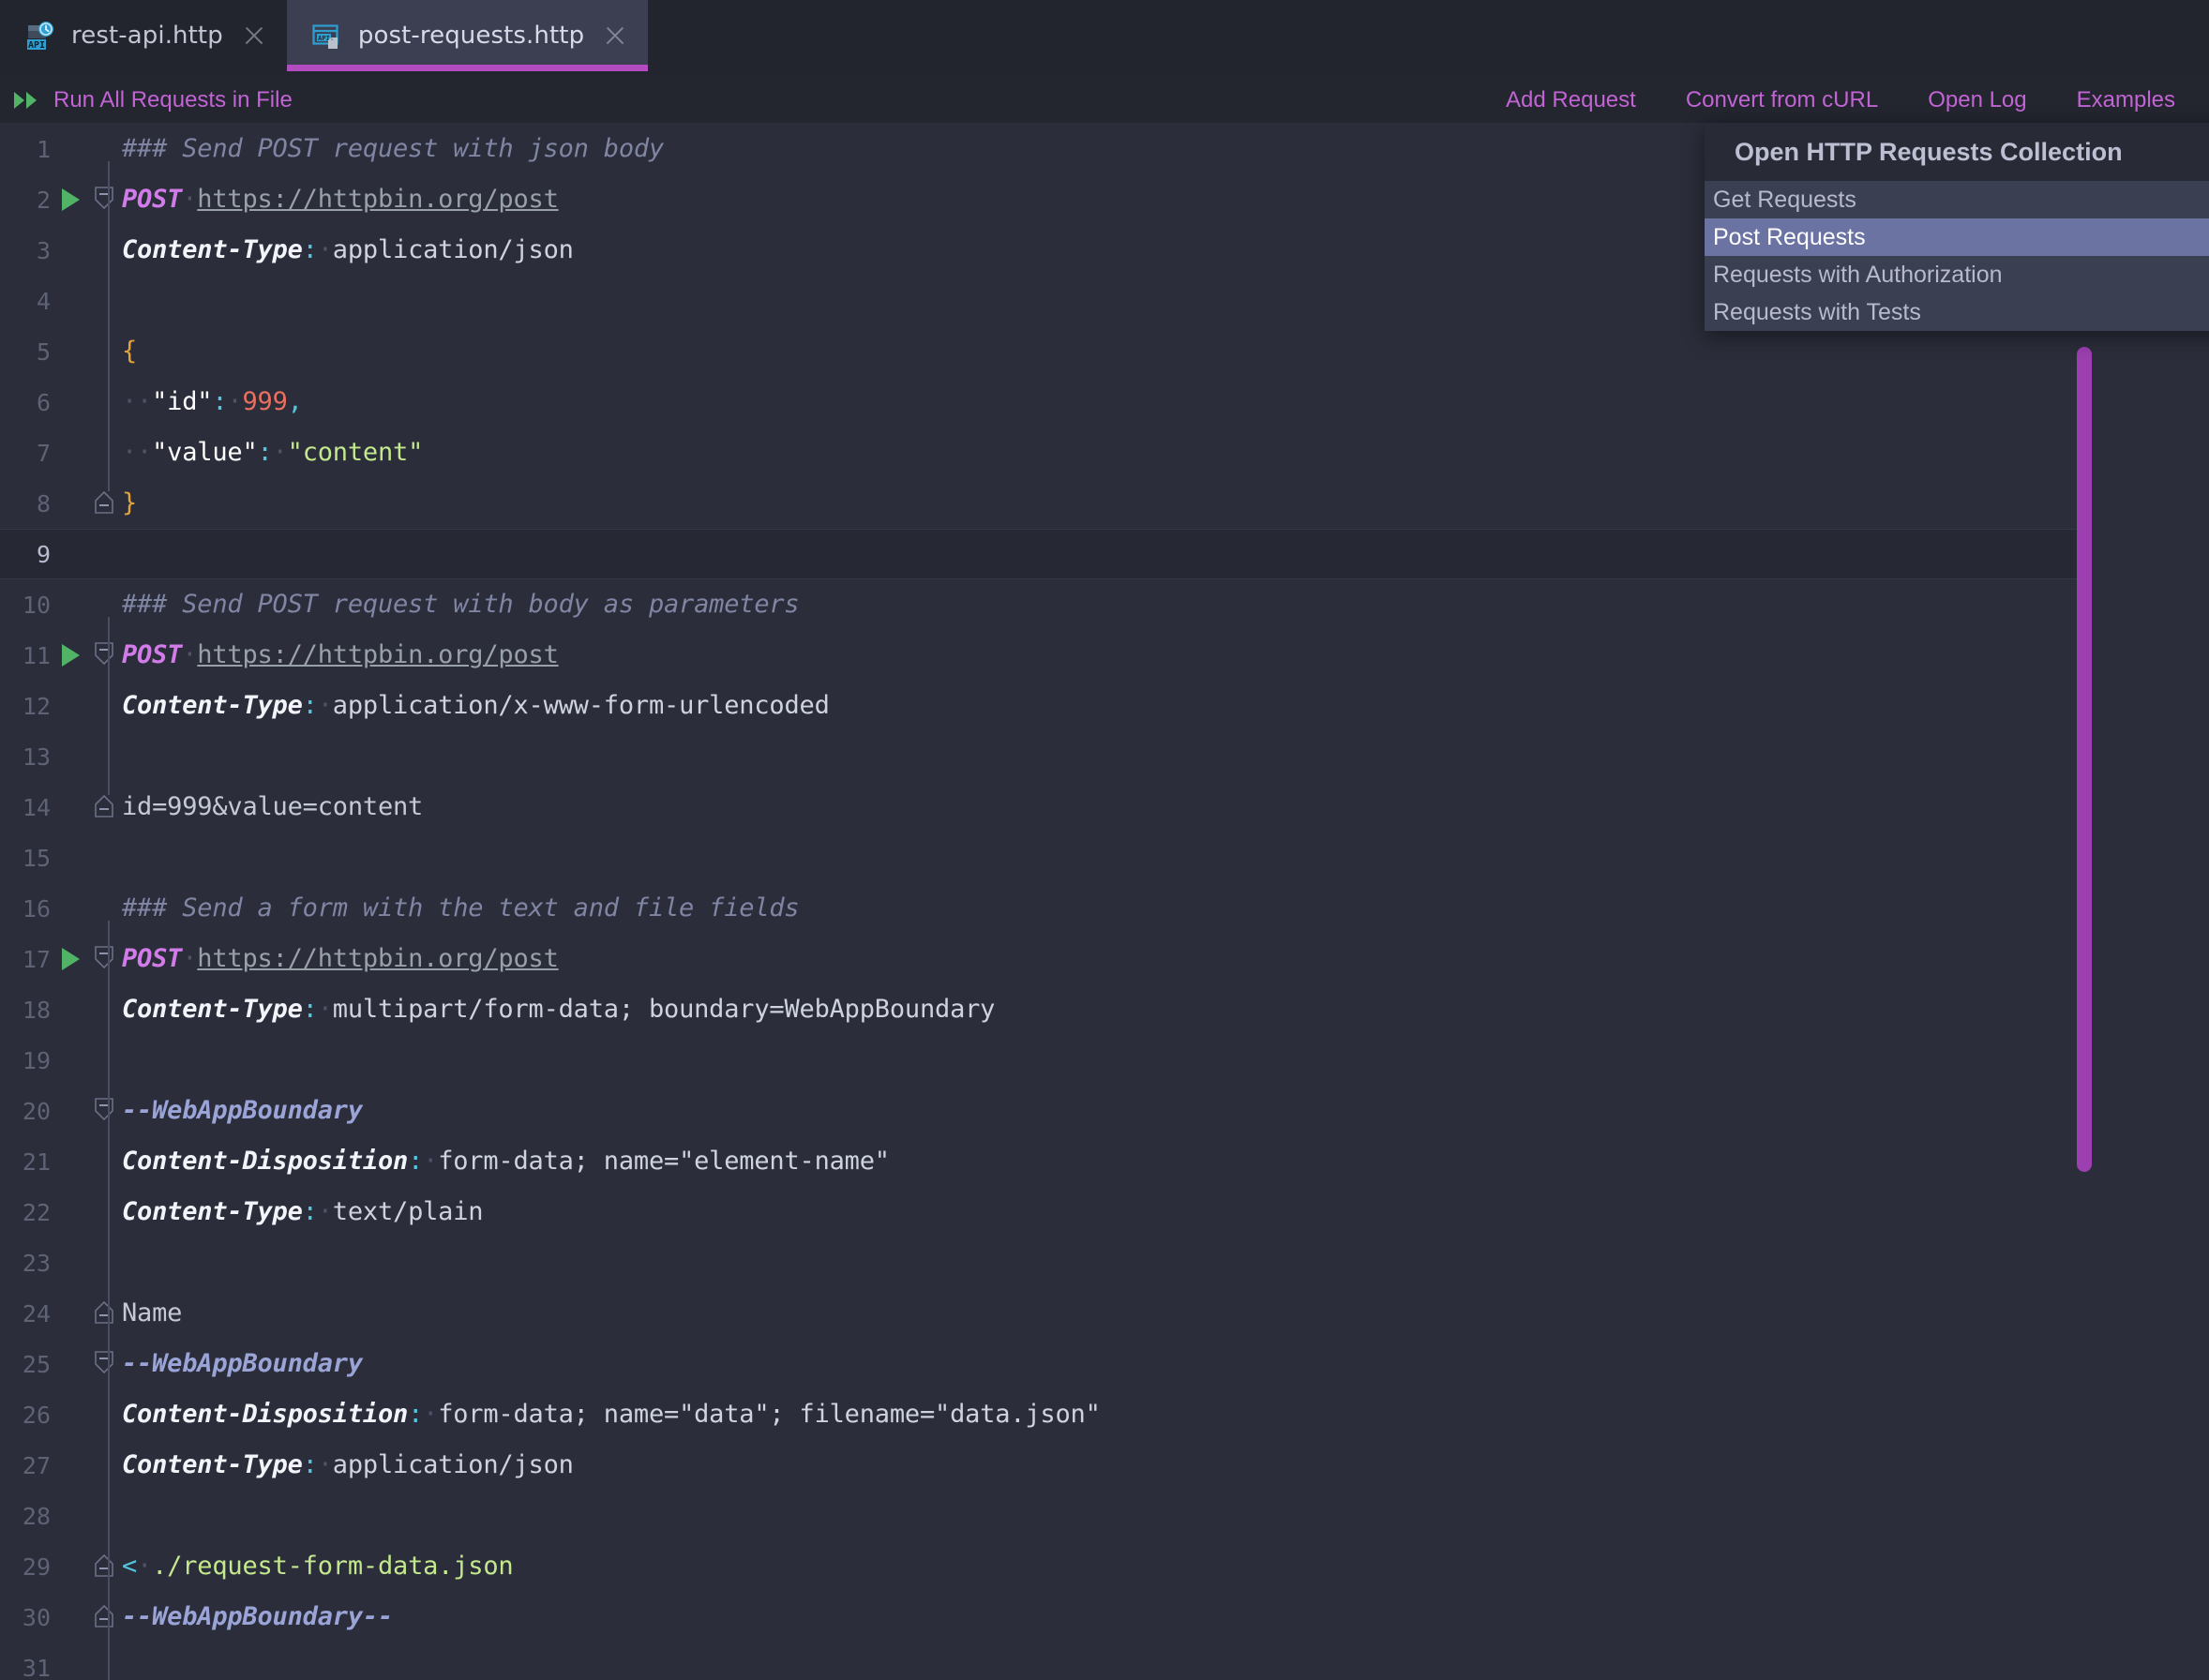 The height and width of the screenshot is (1680, 2209). I want to click on token: Name, so click(153, 1313).